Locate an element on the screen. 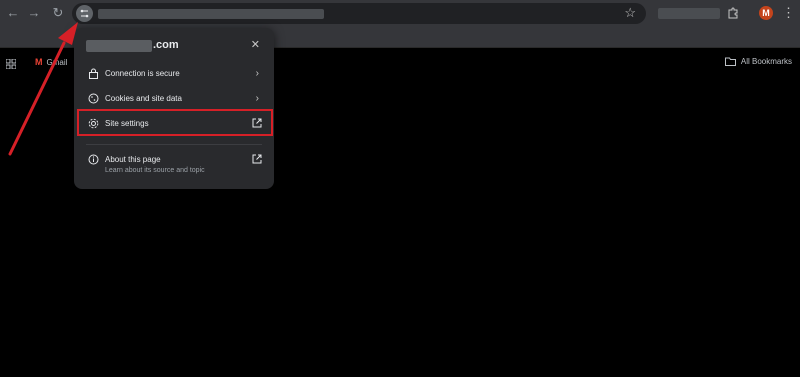 This screenshot has width=800, height=377. about-page-label: About this page is located at coordinates (133, 159).